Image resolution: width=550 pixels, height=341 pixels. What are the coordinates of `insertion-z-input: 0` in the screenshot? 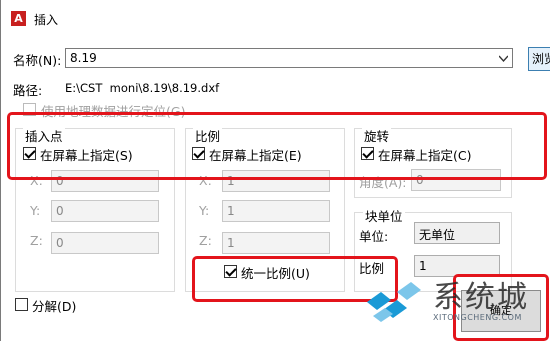 It's located at (105, 243).